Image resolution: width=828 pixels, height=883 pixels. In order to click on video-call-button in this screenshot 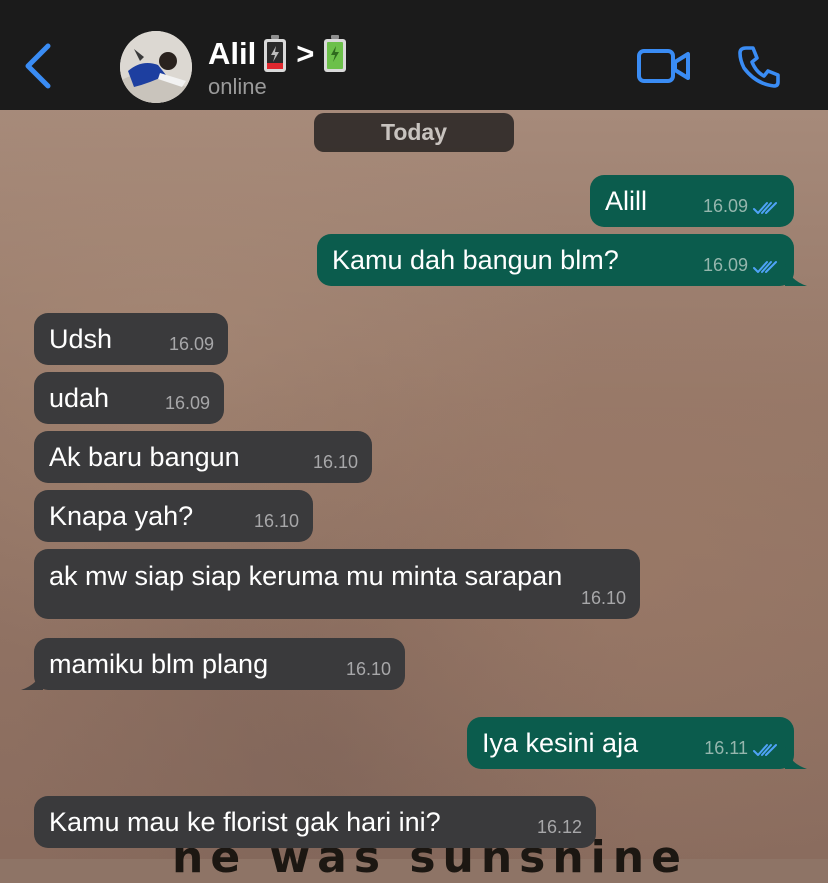, I will do `click(664, 66)`.